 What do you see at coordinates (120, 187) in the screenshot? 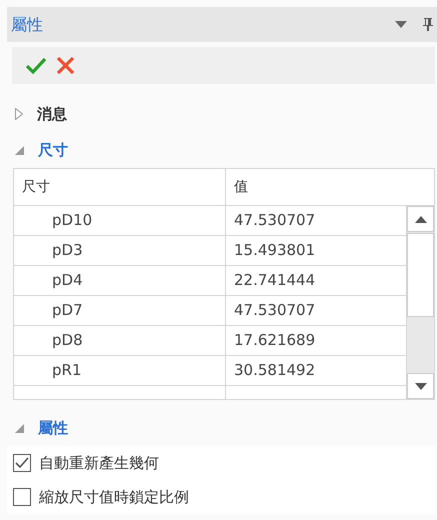
I see `column-header: 尺寸` at bounding box center [120, 187].